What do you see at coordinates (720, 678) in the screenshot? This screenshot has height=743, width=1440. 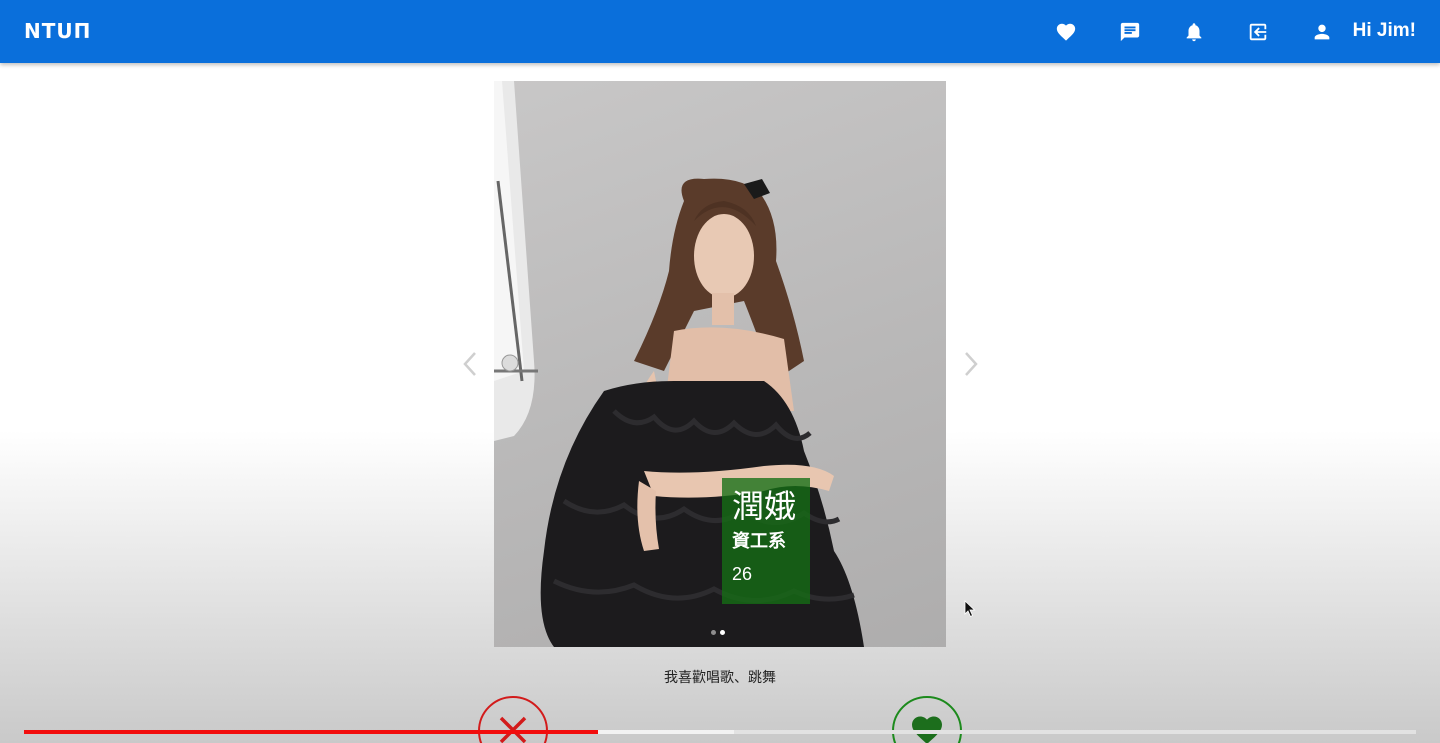 I see `profile-bio: 我喜歡唱歌、跳舞` at bounding box center [720, 678].